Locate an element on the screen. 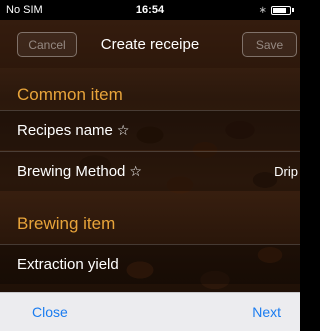 Image resolution: width=320 pixels, height=331 pixels. row-label: Extraction yield is located at coordinates (68, 264).